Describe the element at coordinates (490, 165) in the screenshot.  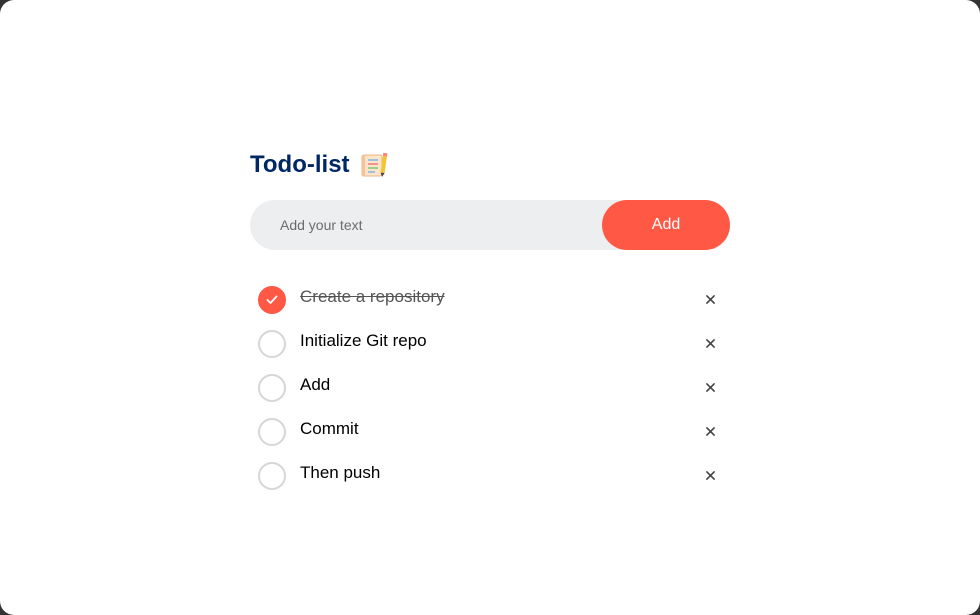
I see `header: Todo-list` at that location.